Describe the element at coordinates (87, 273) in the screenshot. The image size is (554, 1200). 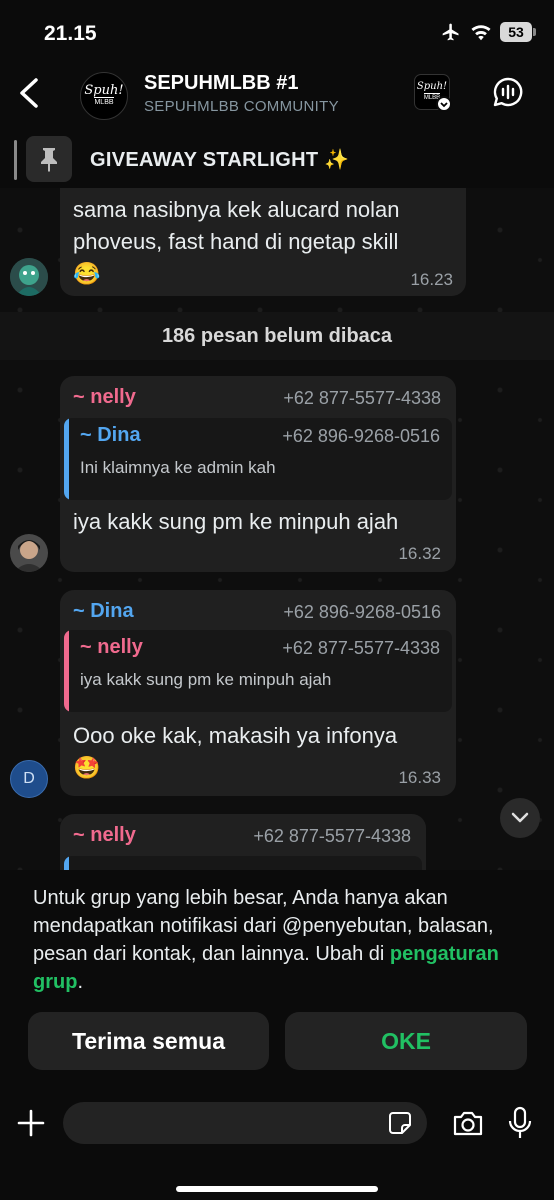
I see `emoji-laugh: 😂` at that location.